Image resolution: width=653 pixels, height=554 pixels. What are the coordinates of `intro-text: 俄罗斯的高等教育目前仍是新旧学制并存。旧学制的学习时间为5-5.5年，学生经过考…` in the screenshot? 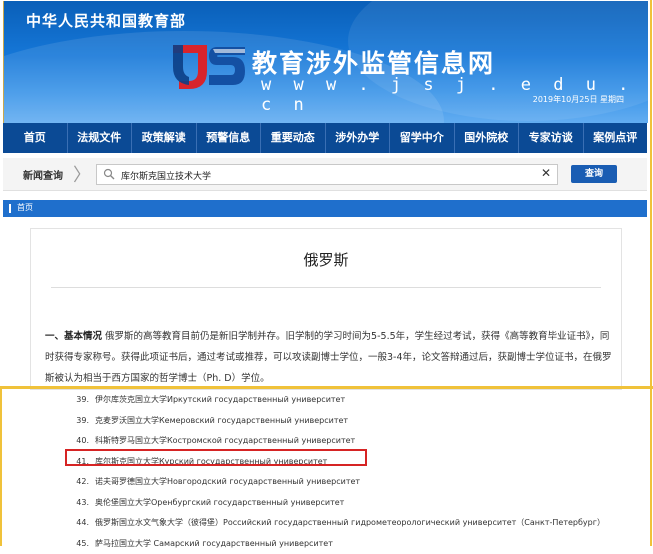 It's located at (328, 357).